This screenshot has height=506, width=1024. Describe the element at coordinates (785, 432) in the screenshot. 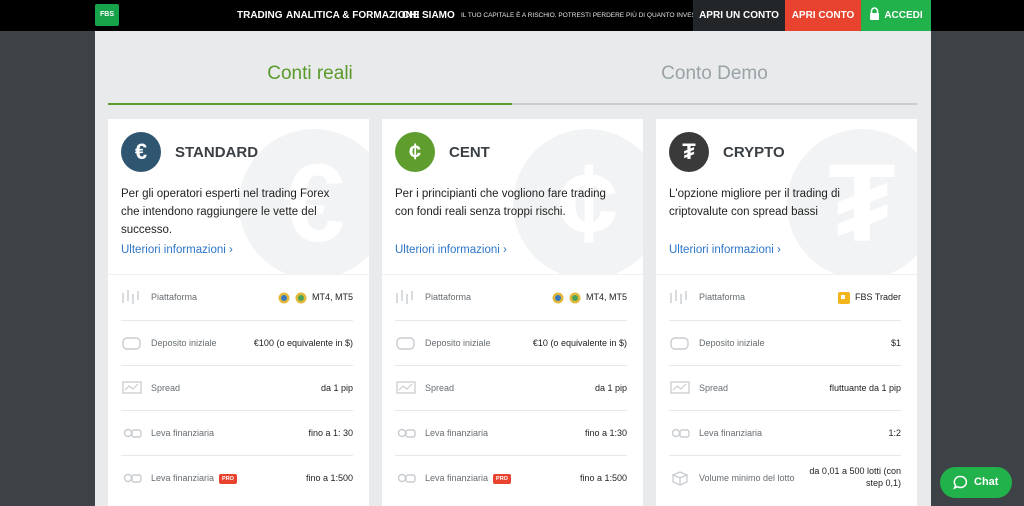

I see `spec-row: Leva finanziaria 1:2` at that location.